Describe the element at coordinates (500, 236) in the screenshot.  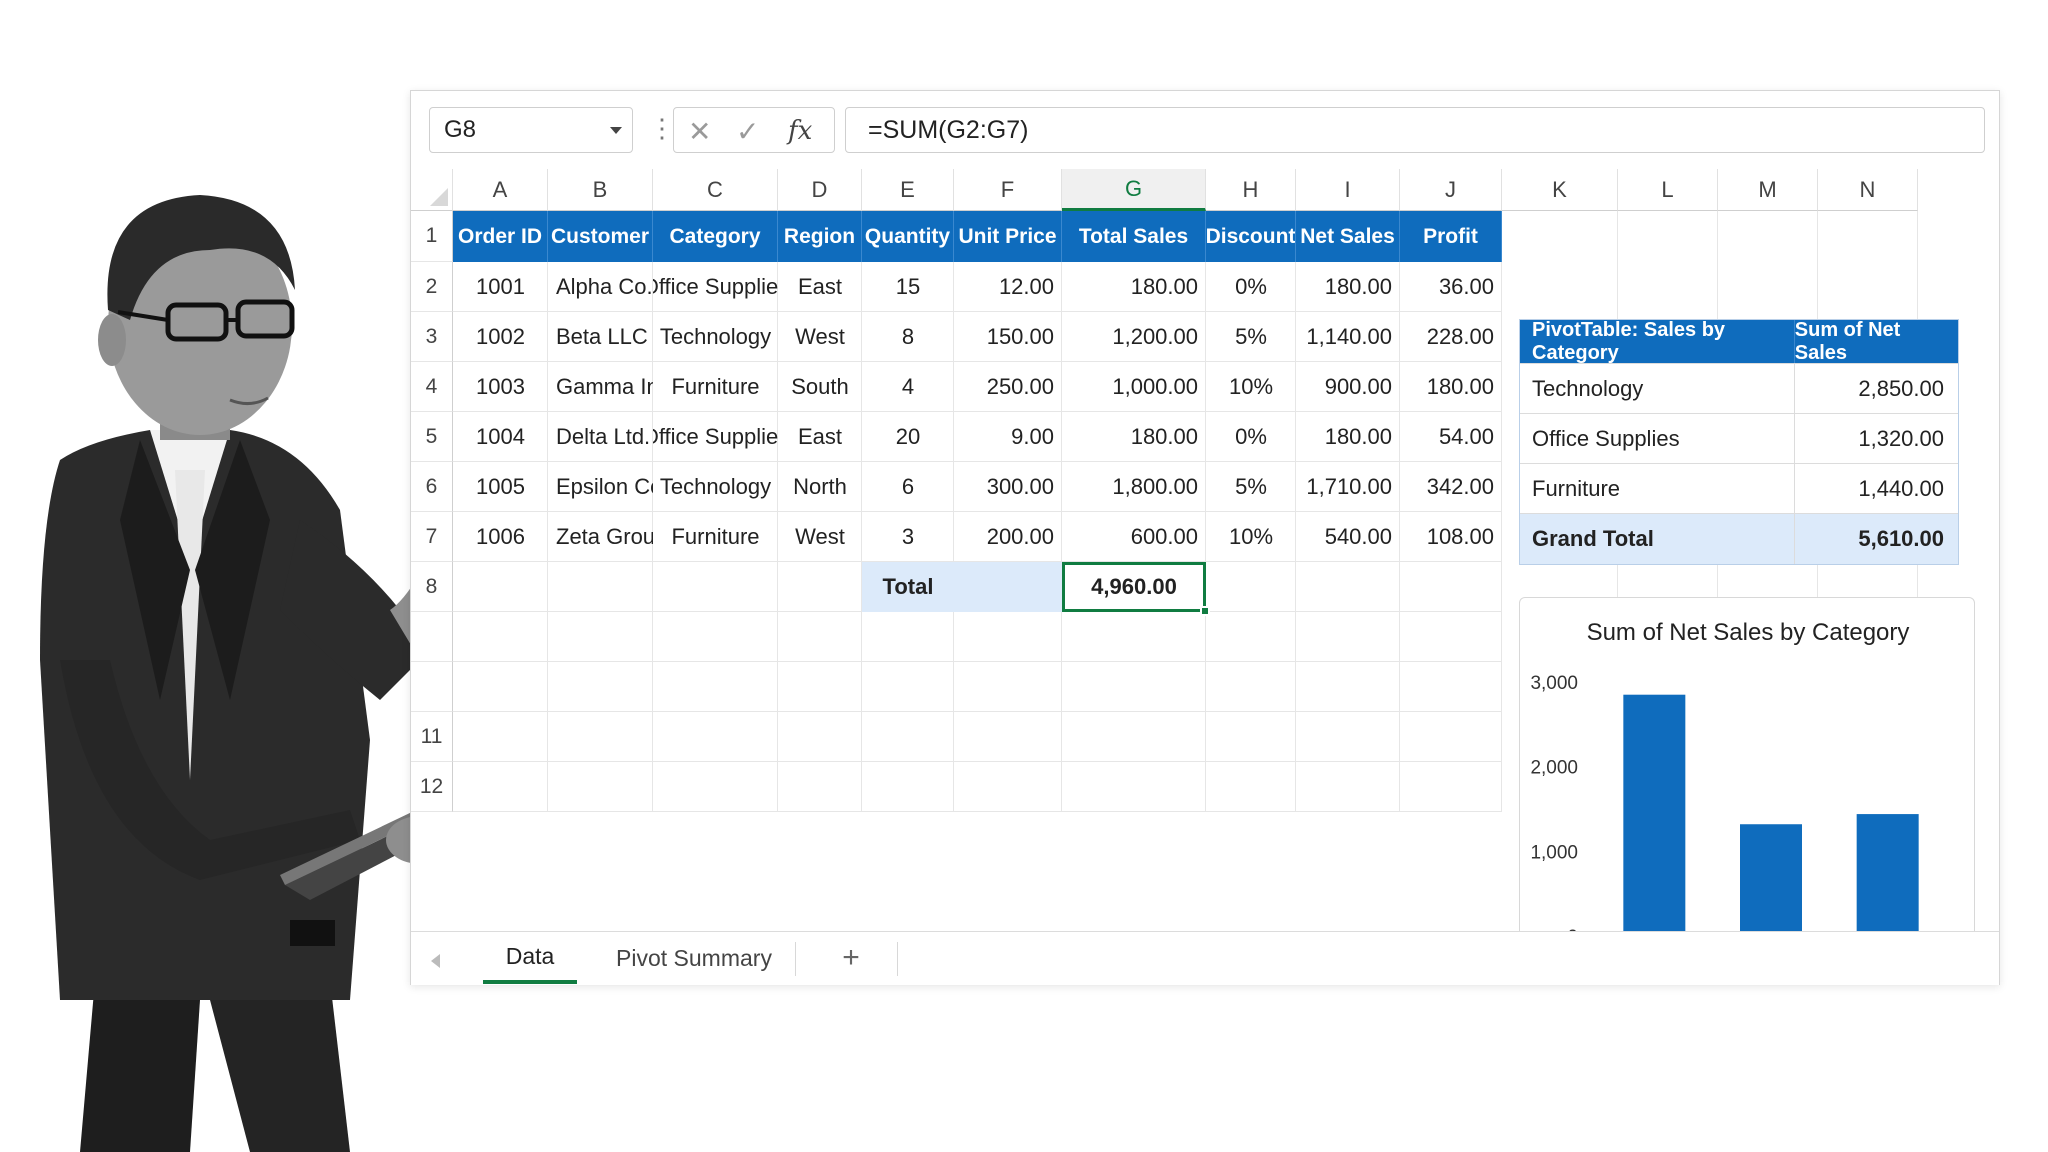
I see `table-header-cell: Order ID` at that location.